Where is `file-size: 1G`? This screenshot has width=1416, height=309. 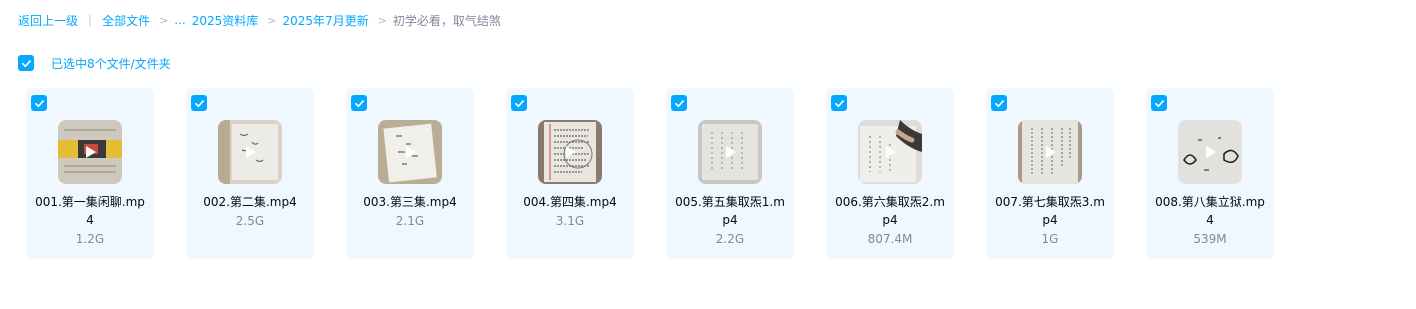
file-size: 1G is located at coordinates (1050, 239).